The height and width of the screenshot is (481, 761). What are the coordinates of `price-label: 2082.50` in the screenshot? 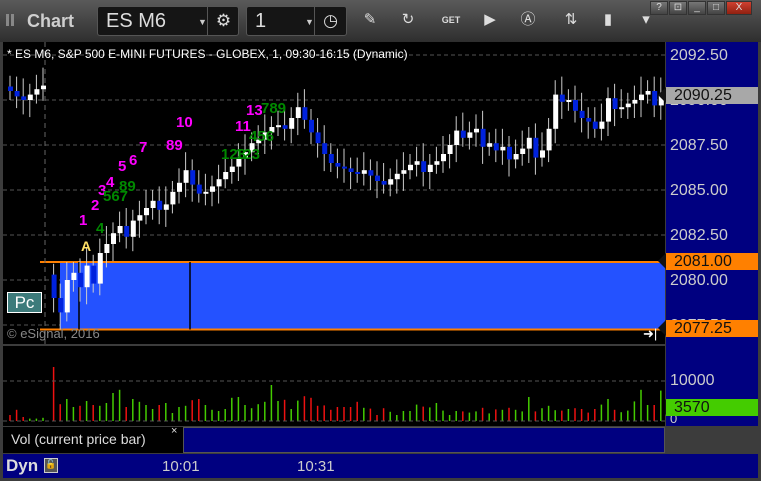 It's located at (699, 235).